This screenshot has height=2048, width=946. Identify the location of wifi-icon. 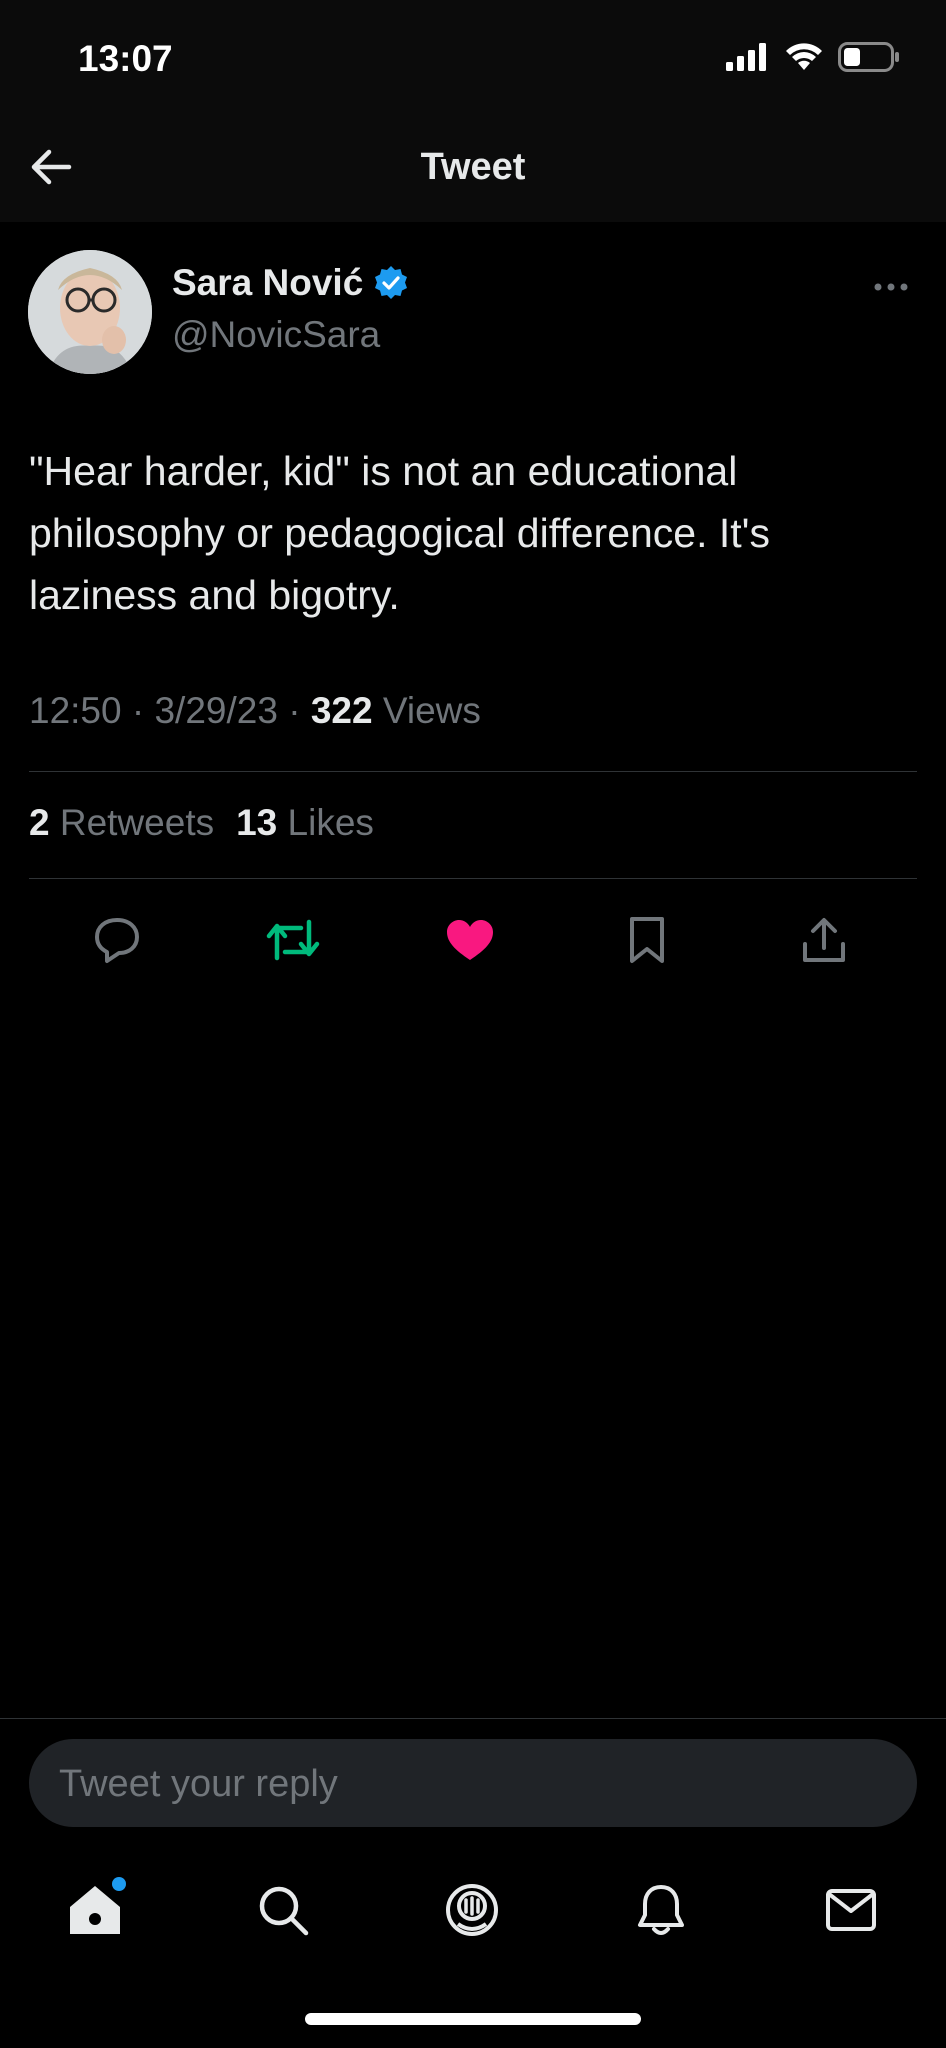
(804, 56).